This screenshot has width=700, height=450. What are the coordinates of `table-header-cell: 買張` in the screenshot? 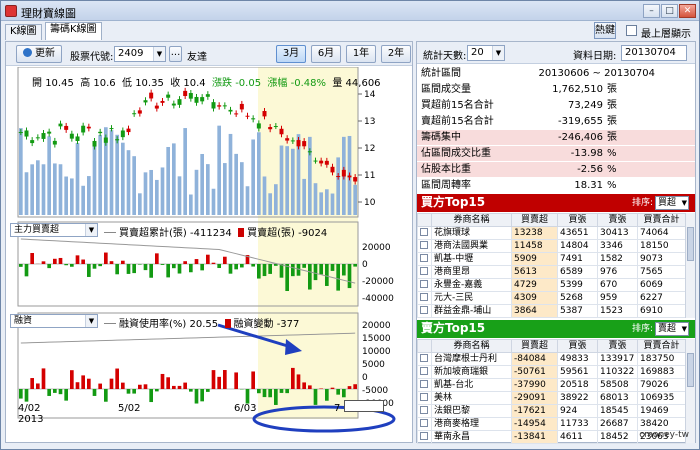 It's located at (577, 220).